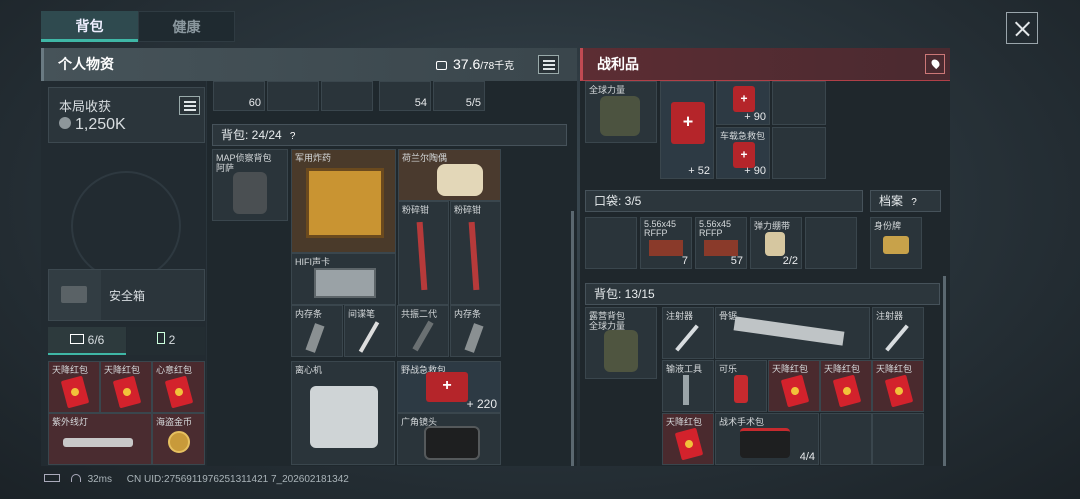 Image resolution: width=1080 pixels, height=499 pixels. Describe the element at coordinates (89, 26) in the screenshot. I see `tab-backpack: 背包` at that location.